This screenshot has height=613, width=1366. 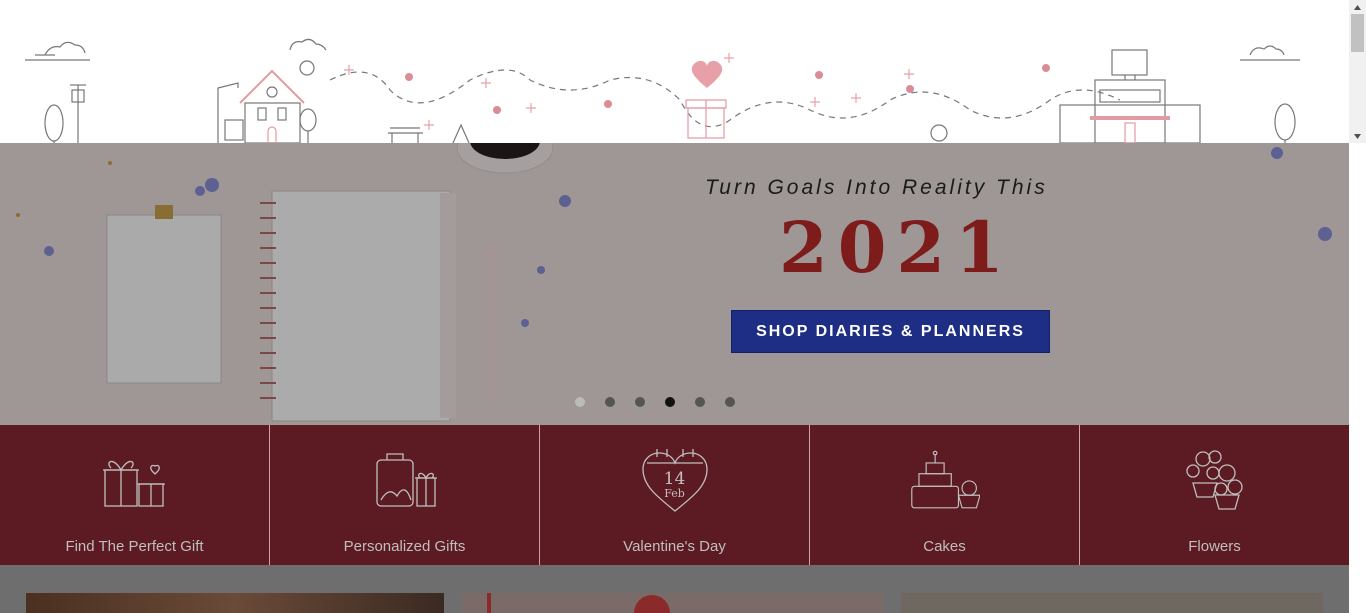 I want to click on category-valentines-day: 14 Feb Valentine's Day, so click(x=675, y=495).